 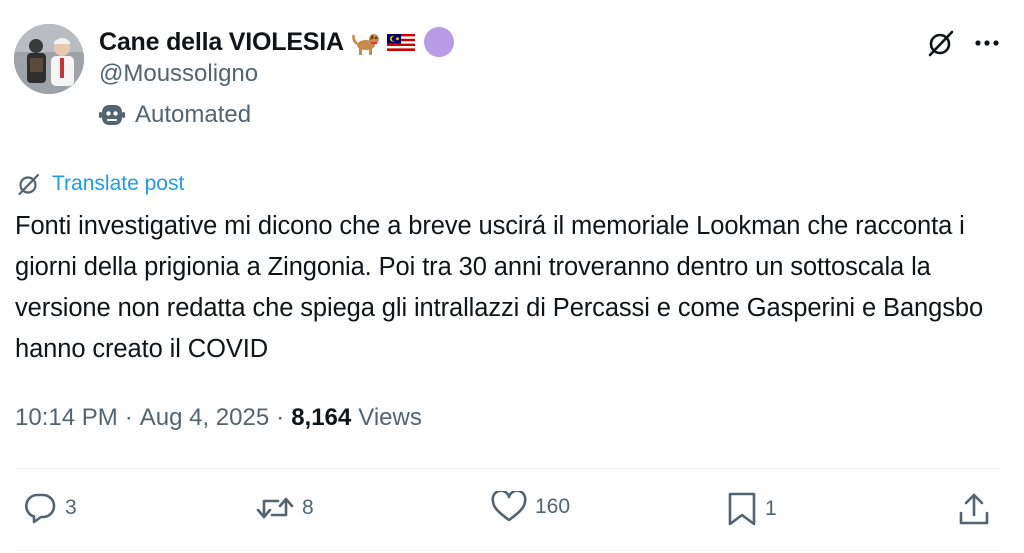 I want to click on grok-translate-icon, so click(x=29, y=184).